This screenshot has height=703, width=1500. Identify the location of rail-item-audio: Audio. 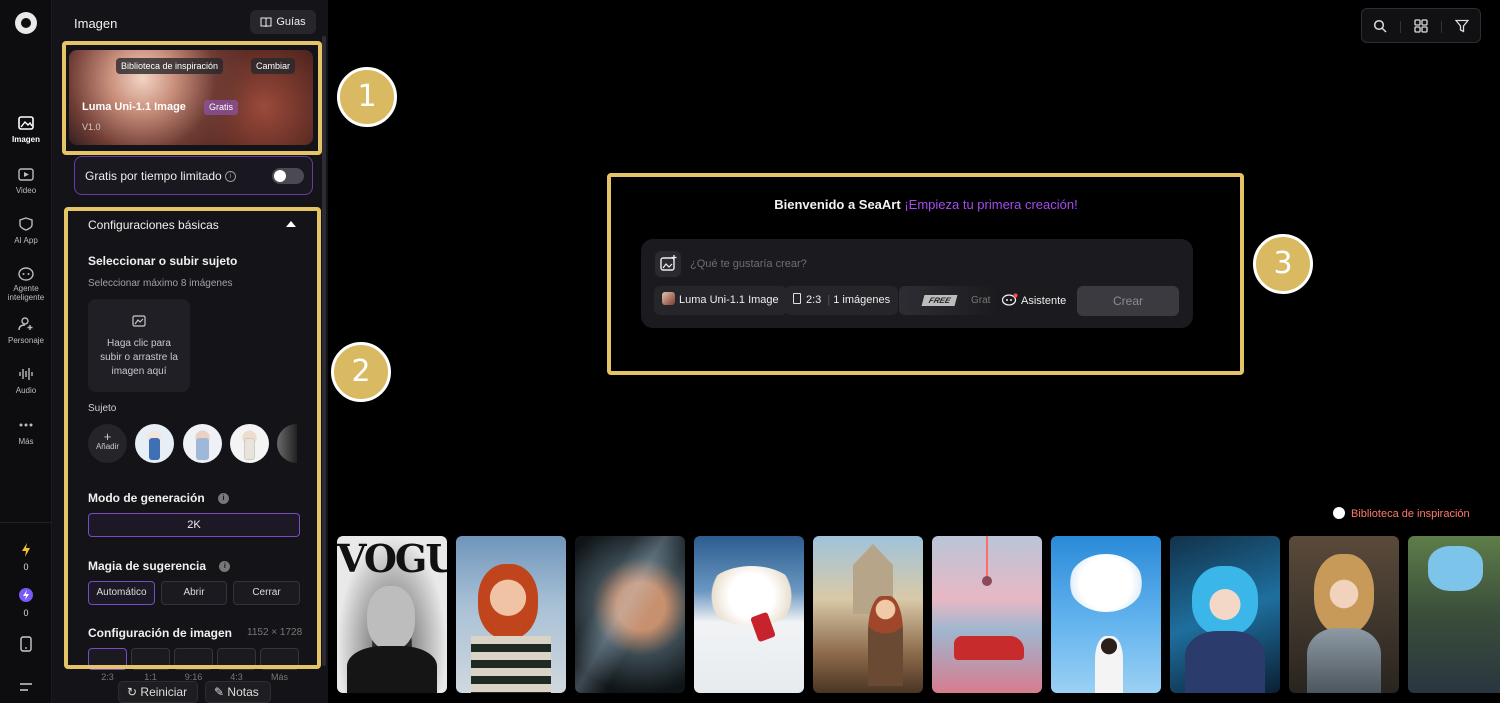
(26, 381).